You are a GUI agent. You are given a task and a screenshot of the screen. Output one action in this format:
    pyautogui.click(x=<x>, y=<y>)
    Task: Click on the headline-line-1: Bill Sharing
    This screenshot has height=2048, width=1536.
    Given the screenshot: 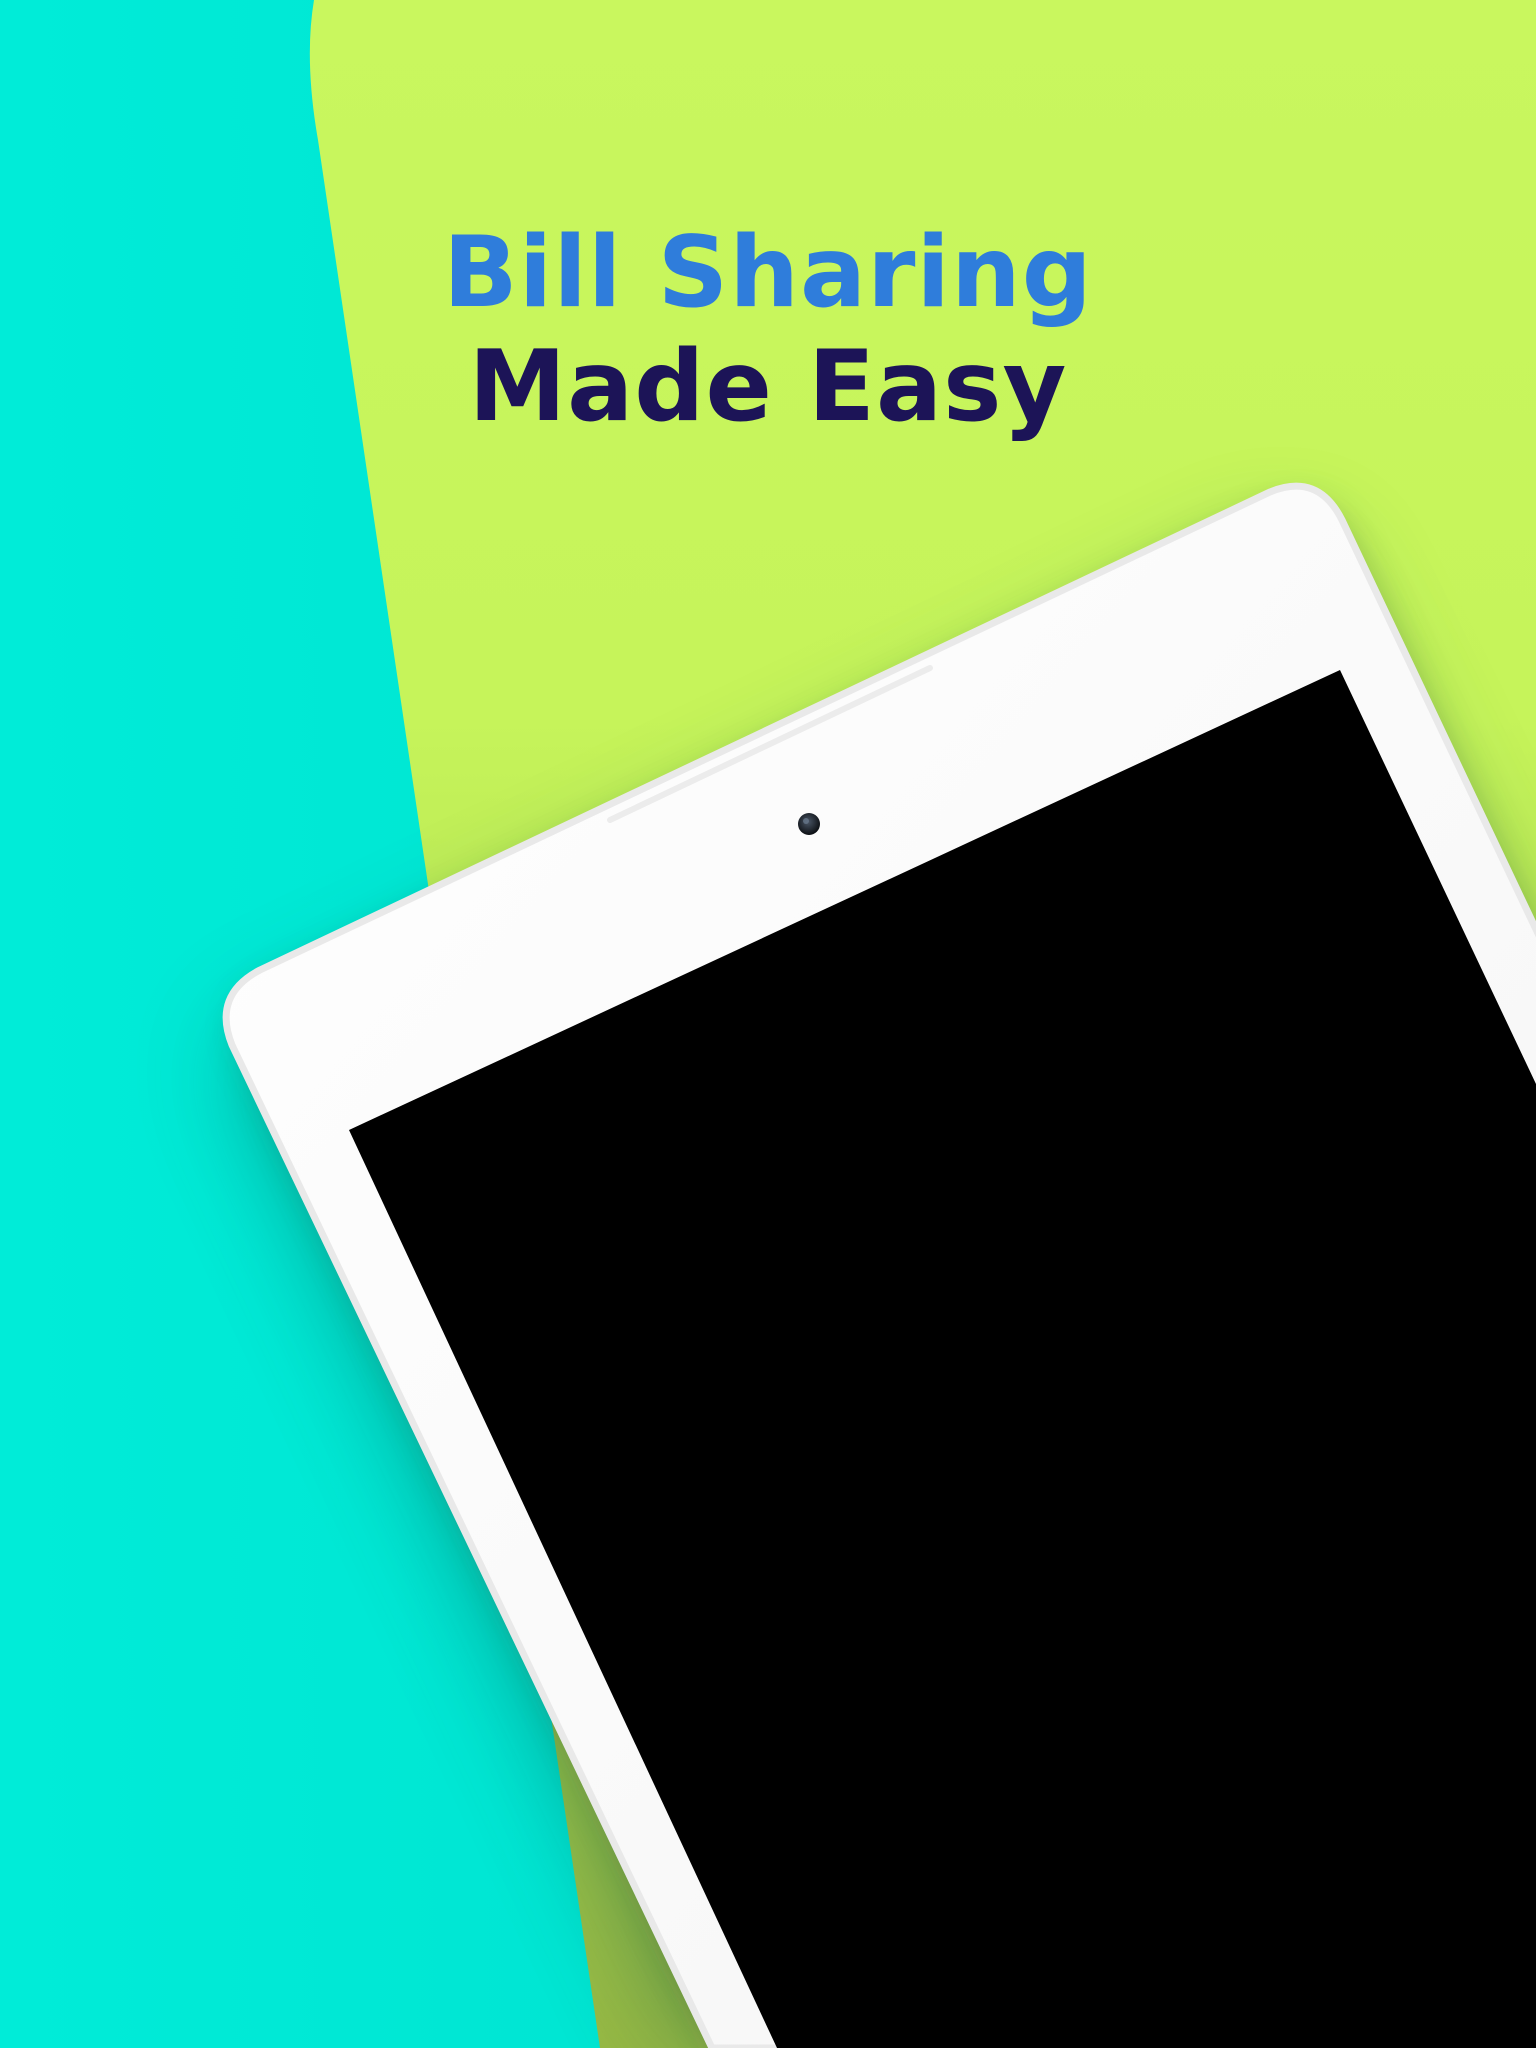 What is the action you would take?
    pyautogui.click(x=768, y=273)
    